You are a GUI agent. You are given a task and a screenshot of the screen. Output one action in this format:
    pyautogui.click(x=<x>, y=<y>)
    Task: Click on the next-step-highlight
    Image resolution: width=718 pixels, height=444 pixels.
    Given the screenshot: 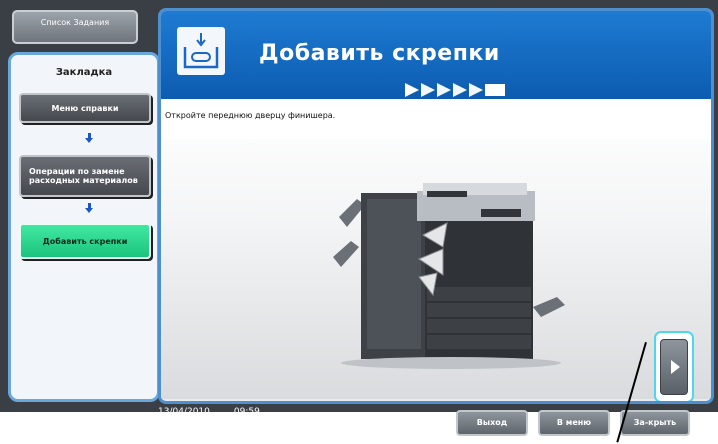 What is the action you would take?
    pyautogui.click(x=674, y=366)
    